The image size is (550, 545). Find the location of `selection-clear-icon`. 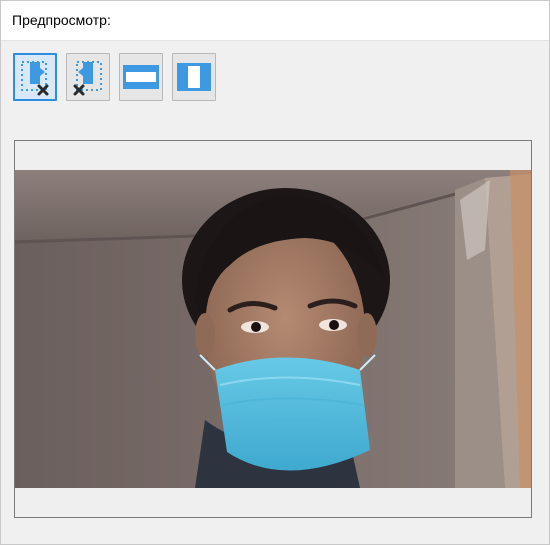

selection-clear-icon is located at coordinates (35, 77).